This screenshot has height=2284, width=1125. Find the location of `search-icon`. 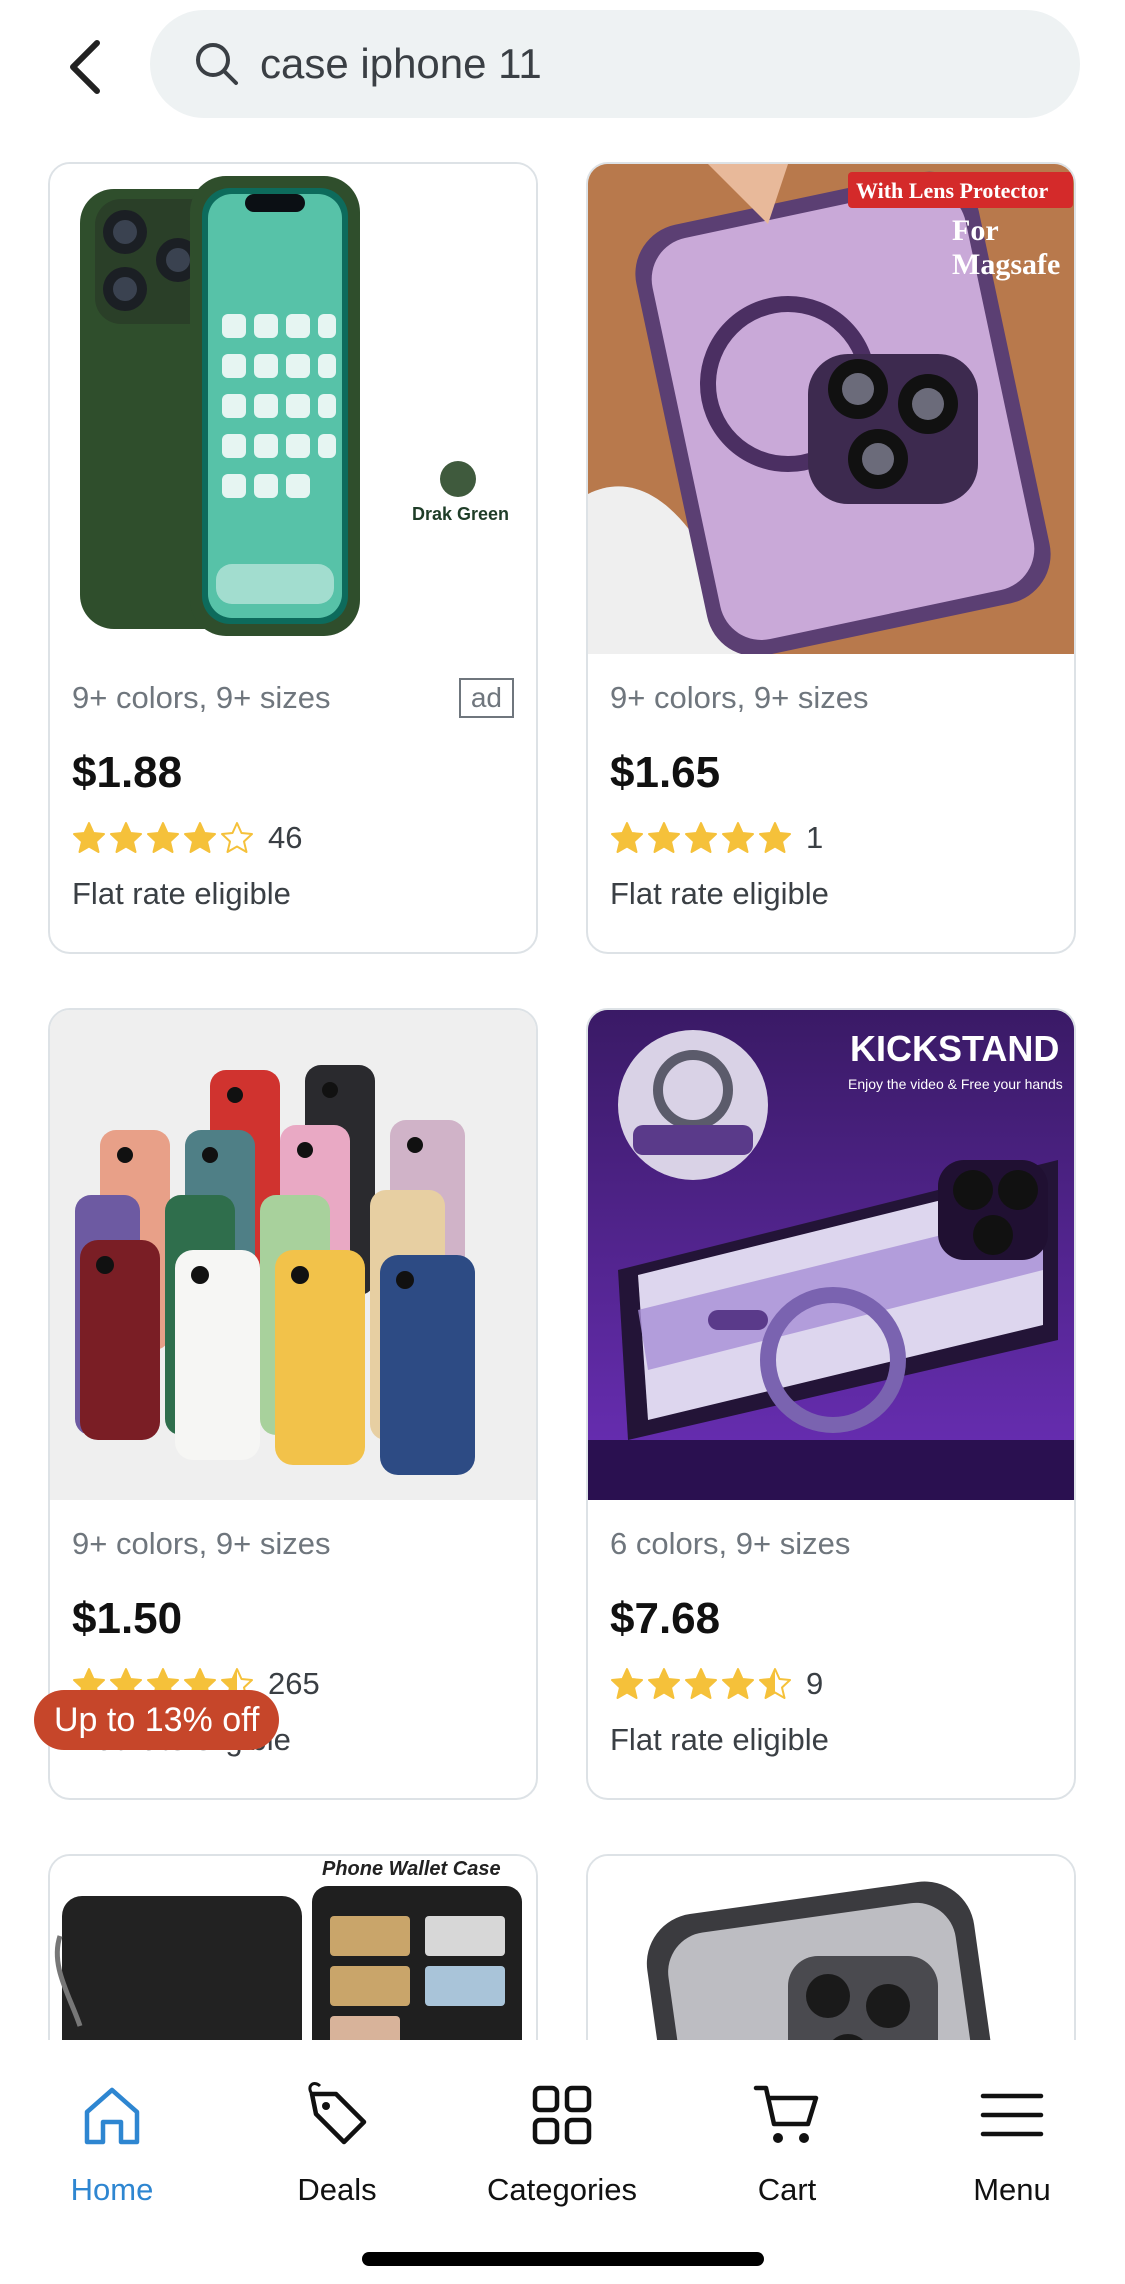

search-icon is located at coordinates (217, 64).